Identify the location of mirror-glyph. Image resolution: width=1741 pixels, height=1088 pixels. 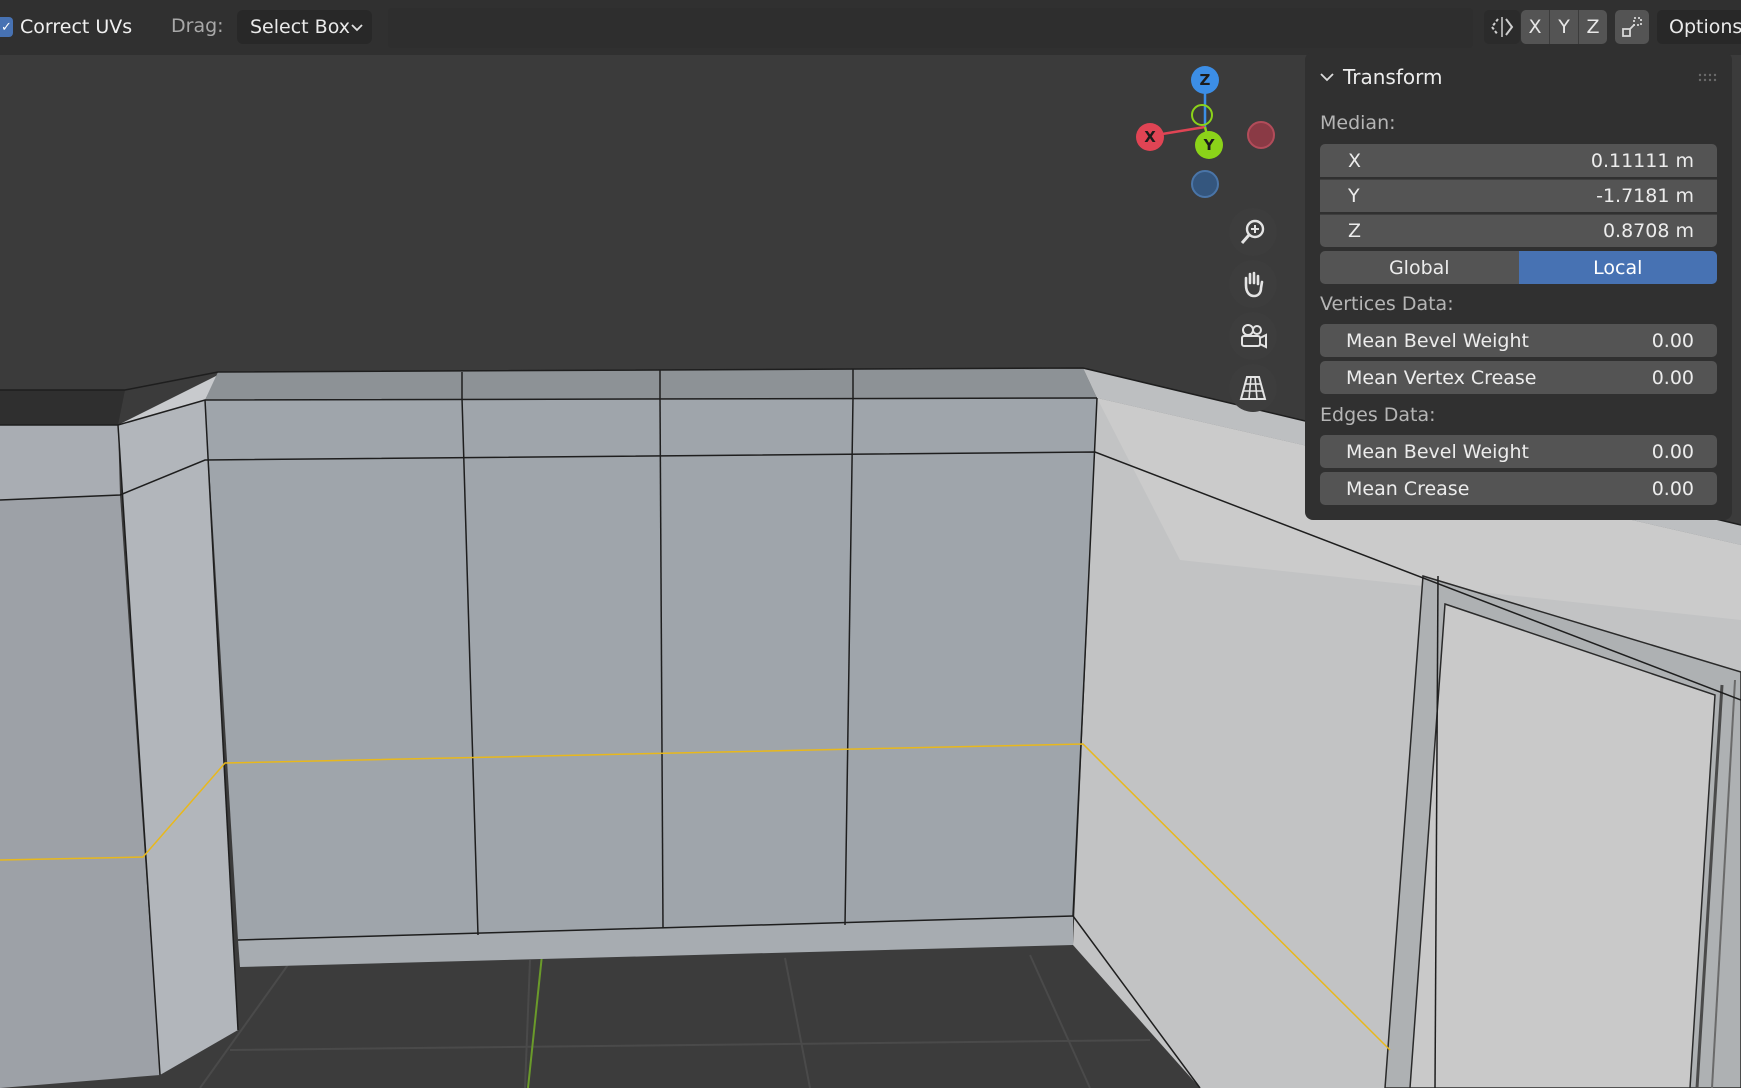
(1502, 27).